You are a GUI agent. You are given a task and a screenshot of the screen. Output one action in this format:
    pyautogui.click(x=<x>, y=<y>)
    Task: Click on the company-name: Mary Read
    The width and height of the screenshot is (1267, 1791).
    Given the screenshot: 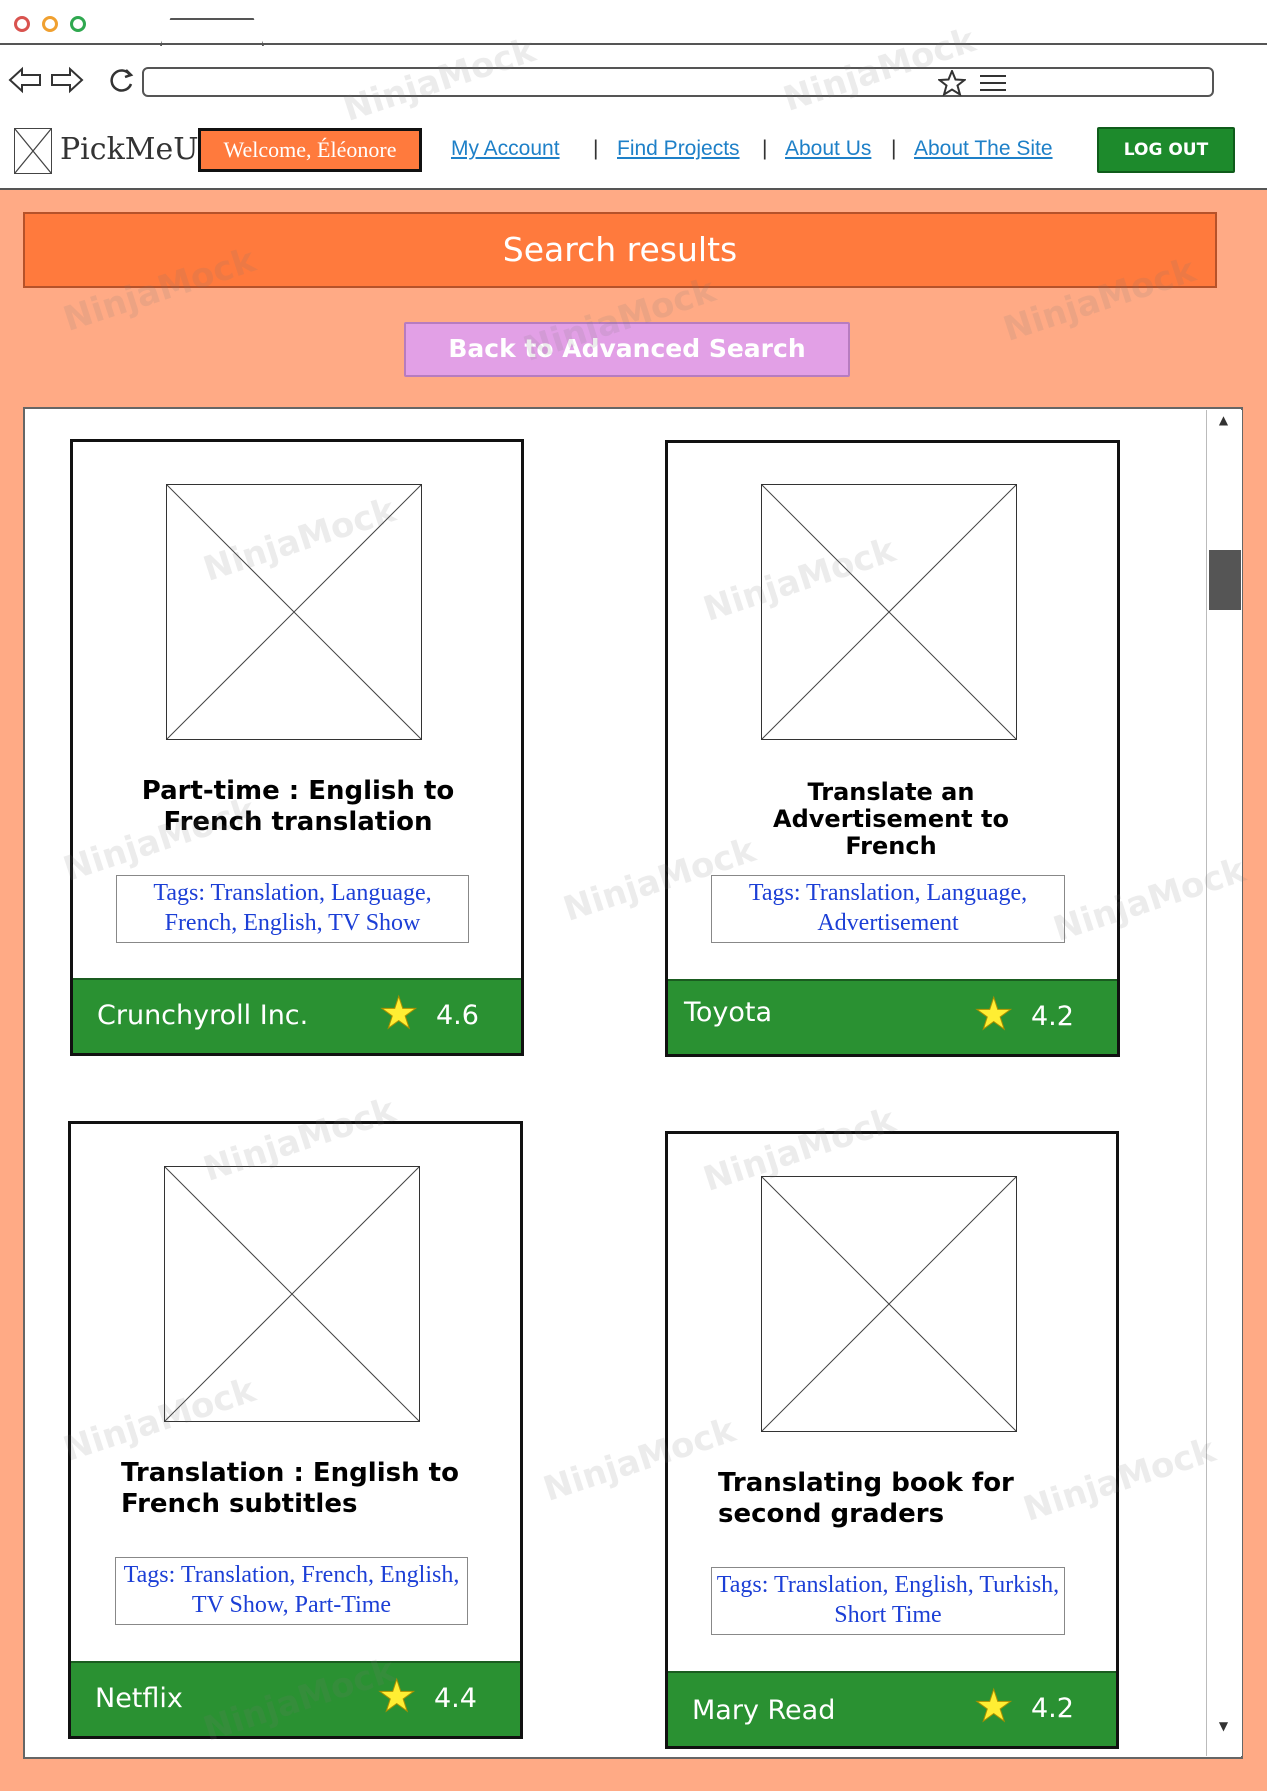 What is the action you would take?
    pyautogui.click(x=763, y=1710)
    